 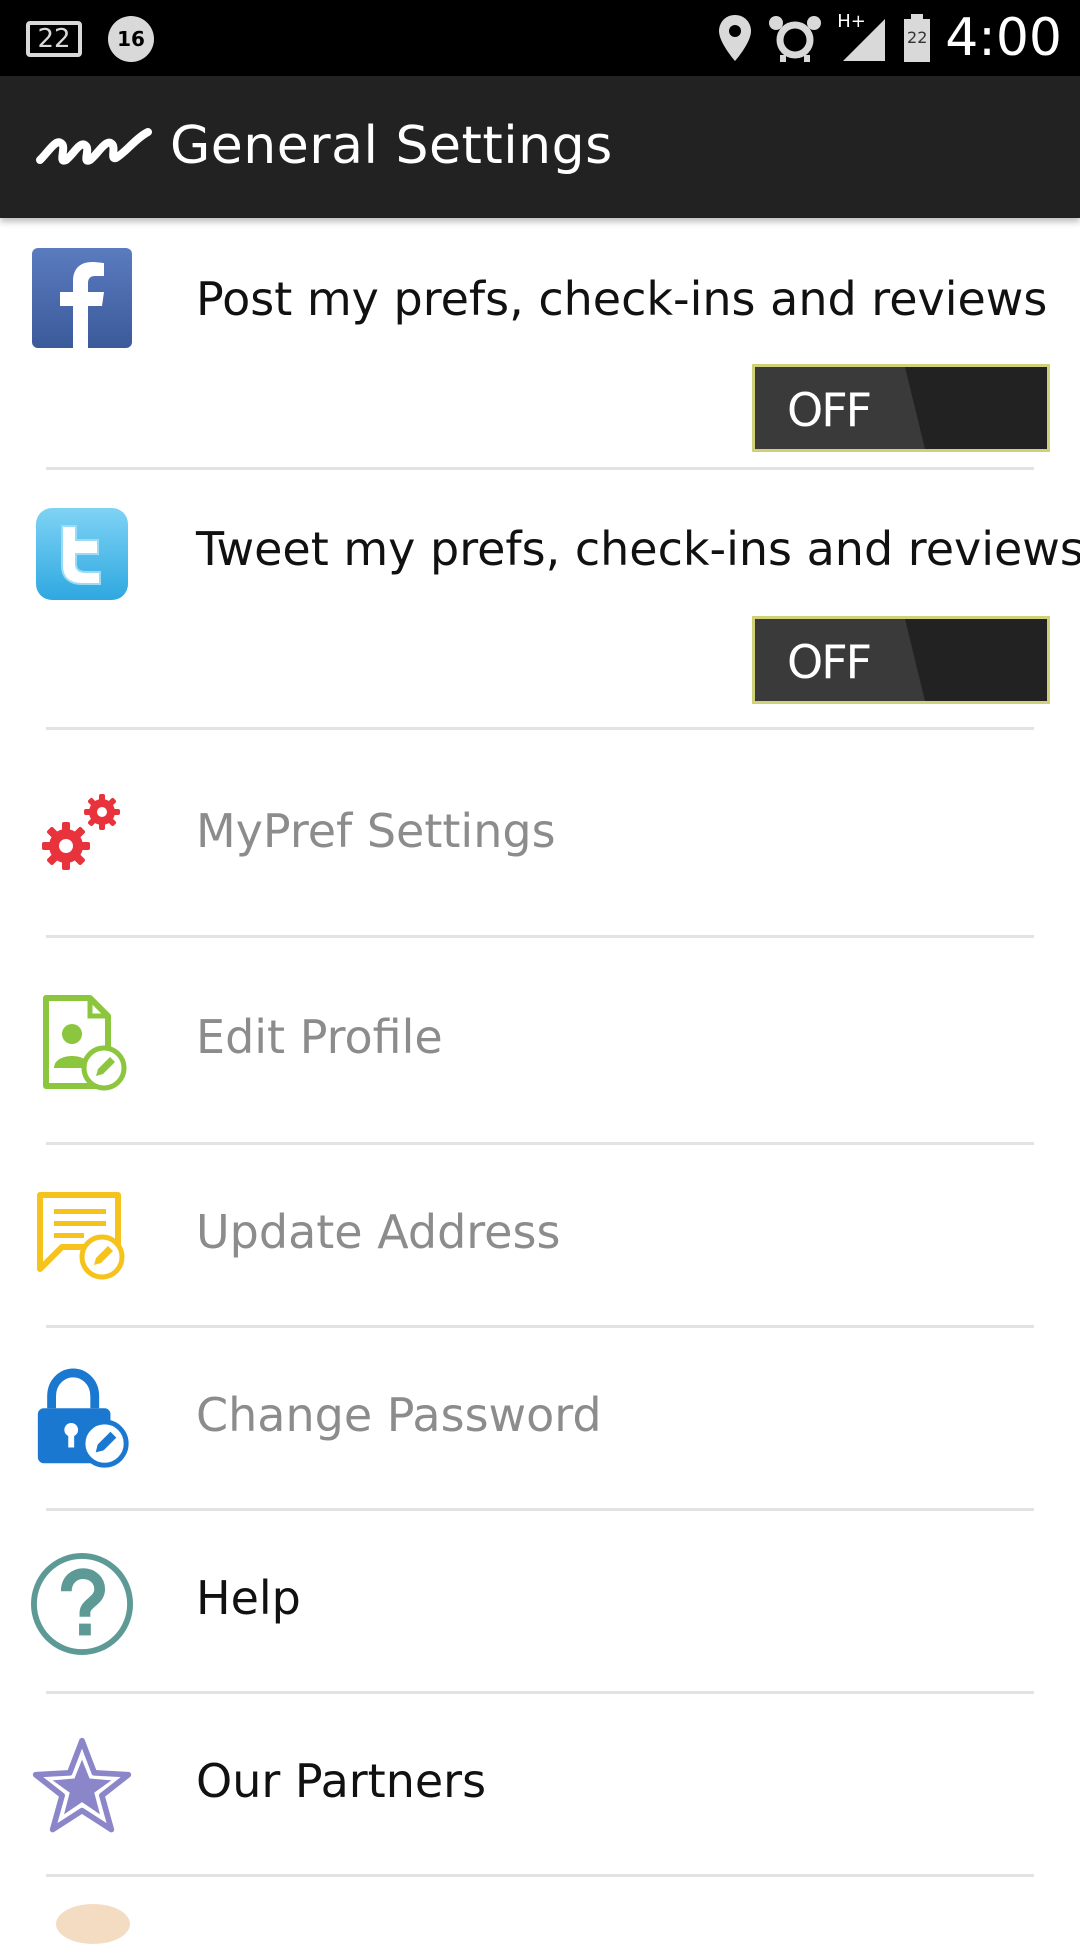 I want to click on menu-item-label: Our Partners, so click(x=341, y=1781).